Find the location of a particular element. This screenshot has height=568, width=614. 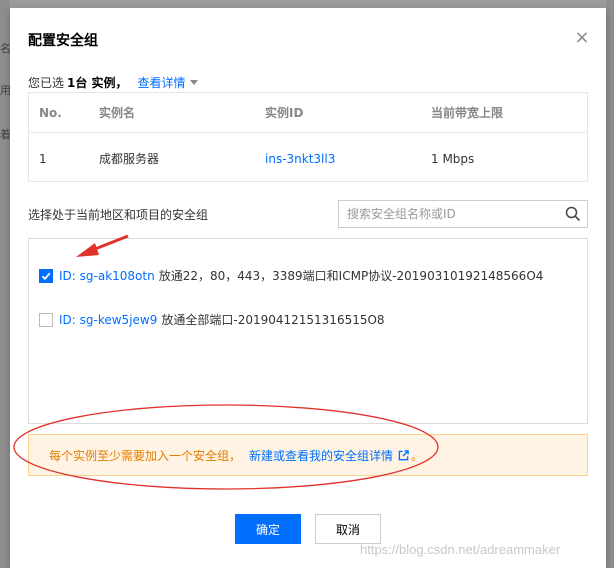

dialog-title: 配置安全组 is located at coordinates (63, 41).